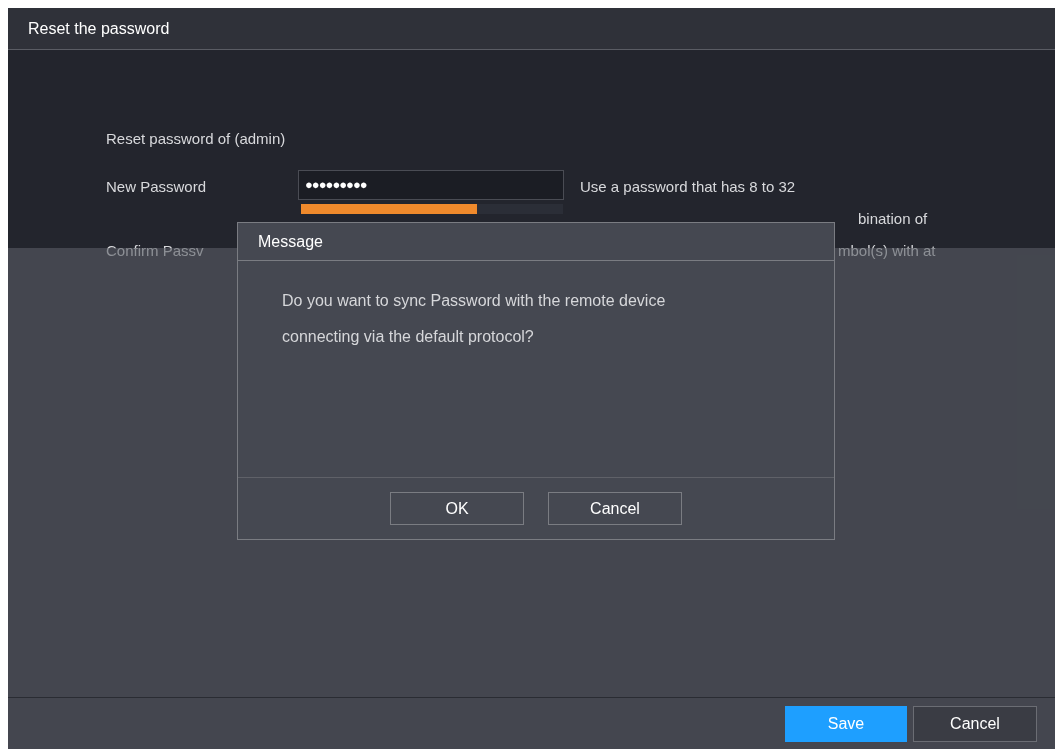 This screenshot has height=749, width=1055. I want to click on dialog-message: Do you want to sync Password with the remote device connecting via the default protocol?, so click(474, 319).